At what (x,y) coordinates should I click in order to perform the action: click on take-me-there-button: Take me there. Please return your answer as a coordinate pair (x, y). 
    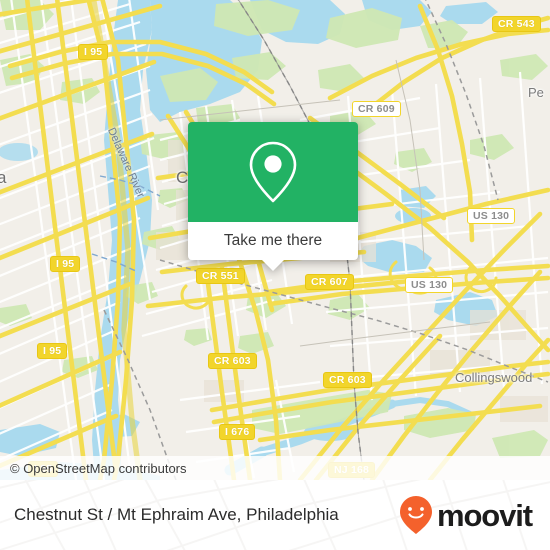
    Looking at the image, I should click on (273, 241).